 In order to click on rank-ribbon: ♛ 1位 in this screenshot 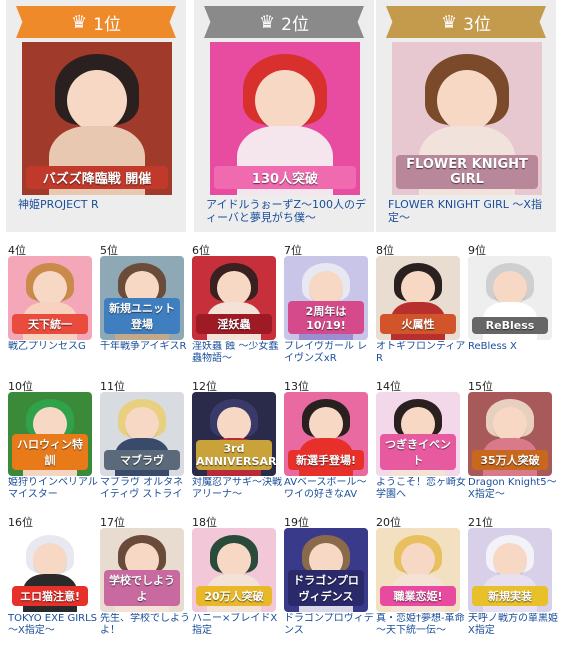, I will do `click(96, 22)`.